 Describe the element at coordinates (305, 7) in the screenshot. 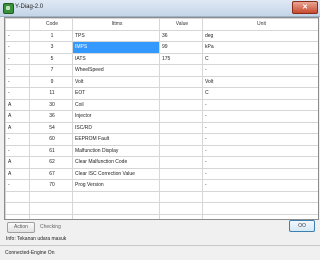

I see `close-button: ✕` at that location.